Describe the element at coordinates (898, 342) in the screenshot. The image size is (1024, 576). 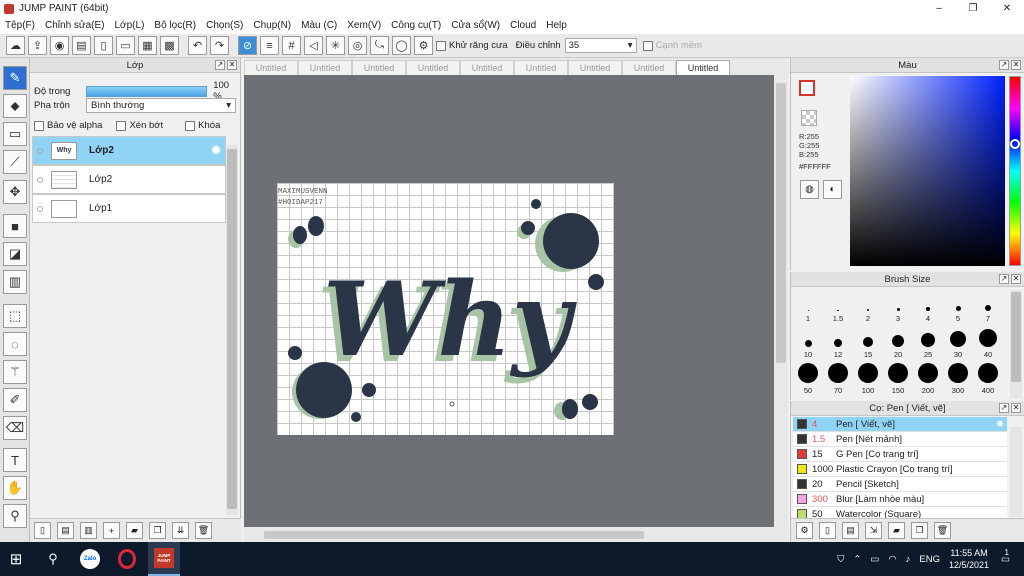
I see `brush-size-option: 20` at that location.